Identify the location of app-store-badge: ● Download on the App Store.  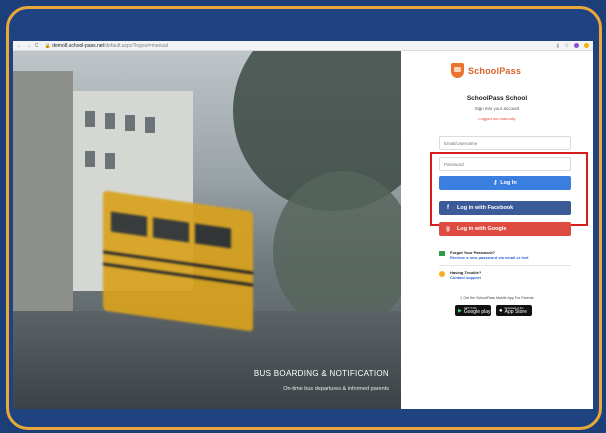
(514, 310).